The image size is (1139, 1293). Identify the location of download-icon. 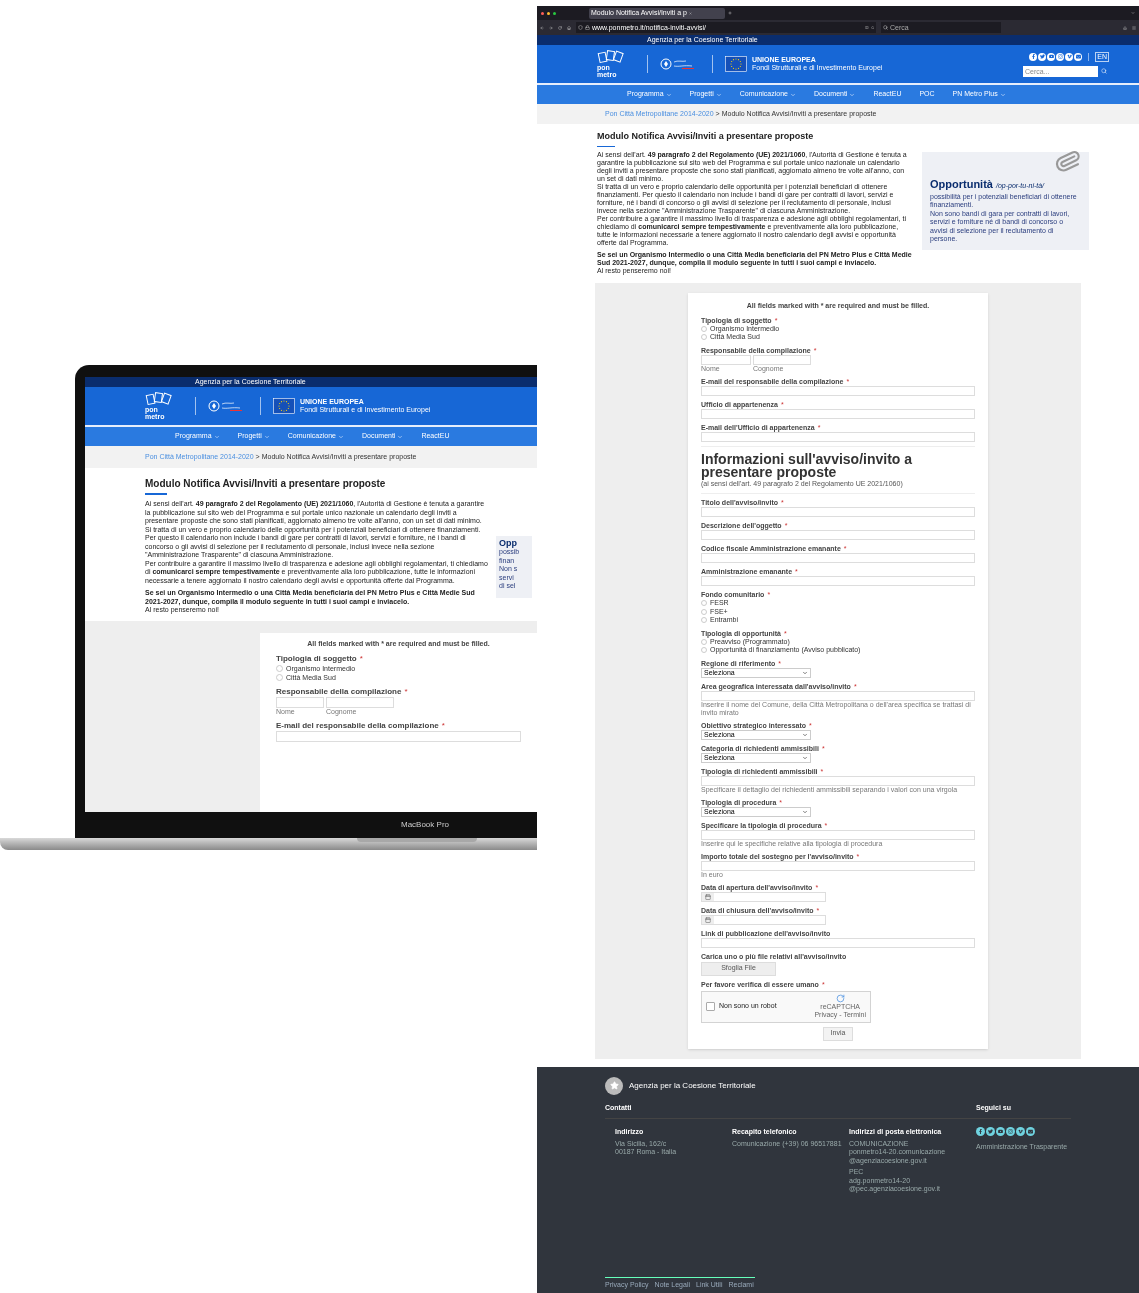
(1125, 27).